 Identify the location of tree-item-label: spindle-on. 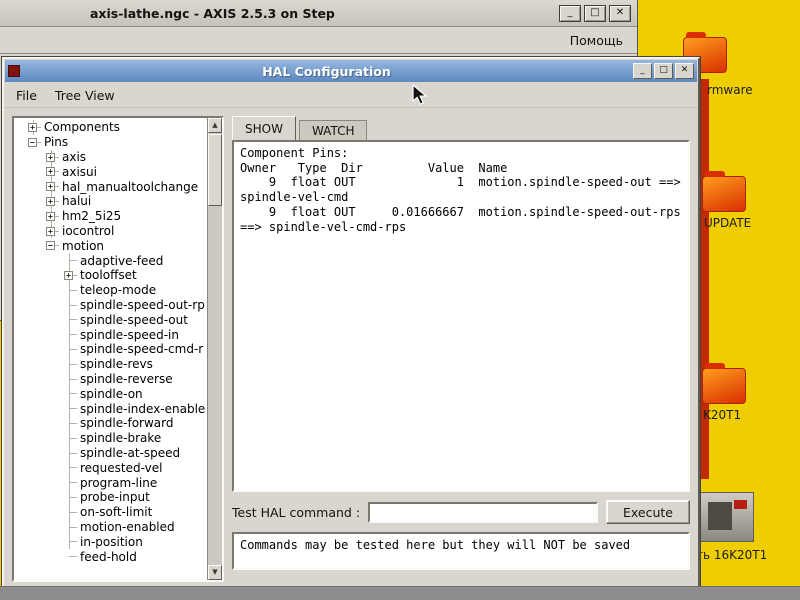
(111, 394).